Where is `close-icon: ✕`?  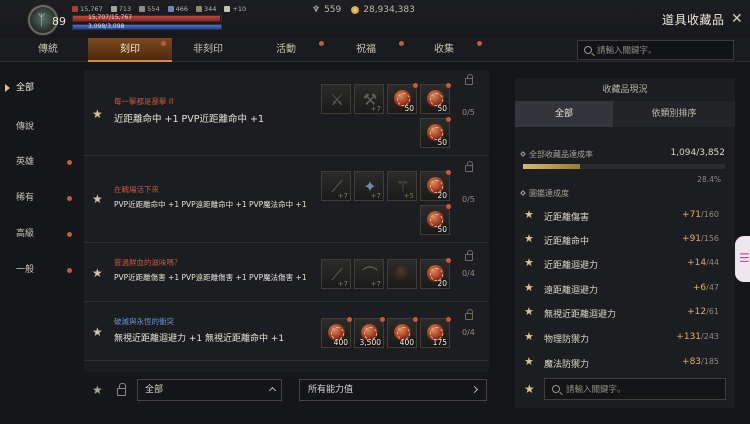 close-icon: ✕ is located at coordinates (737, 19).